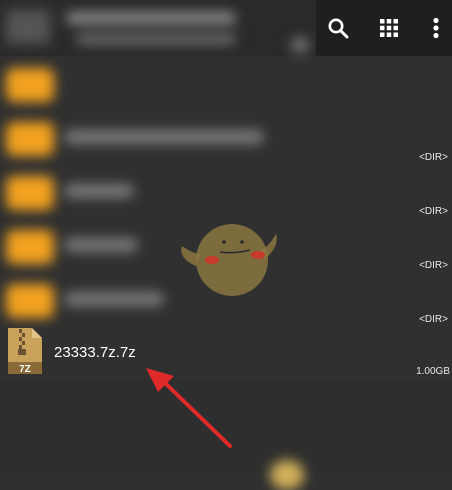 Image resolution: width=452 pixels, height=490 pixels. Describe the element at coordinates (25, 351) in the screenshot. I see `zip-file-icon: 7Z` at that location.